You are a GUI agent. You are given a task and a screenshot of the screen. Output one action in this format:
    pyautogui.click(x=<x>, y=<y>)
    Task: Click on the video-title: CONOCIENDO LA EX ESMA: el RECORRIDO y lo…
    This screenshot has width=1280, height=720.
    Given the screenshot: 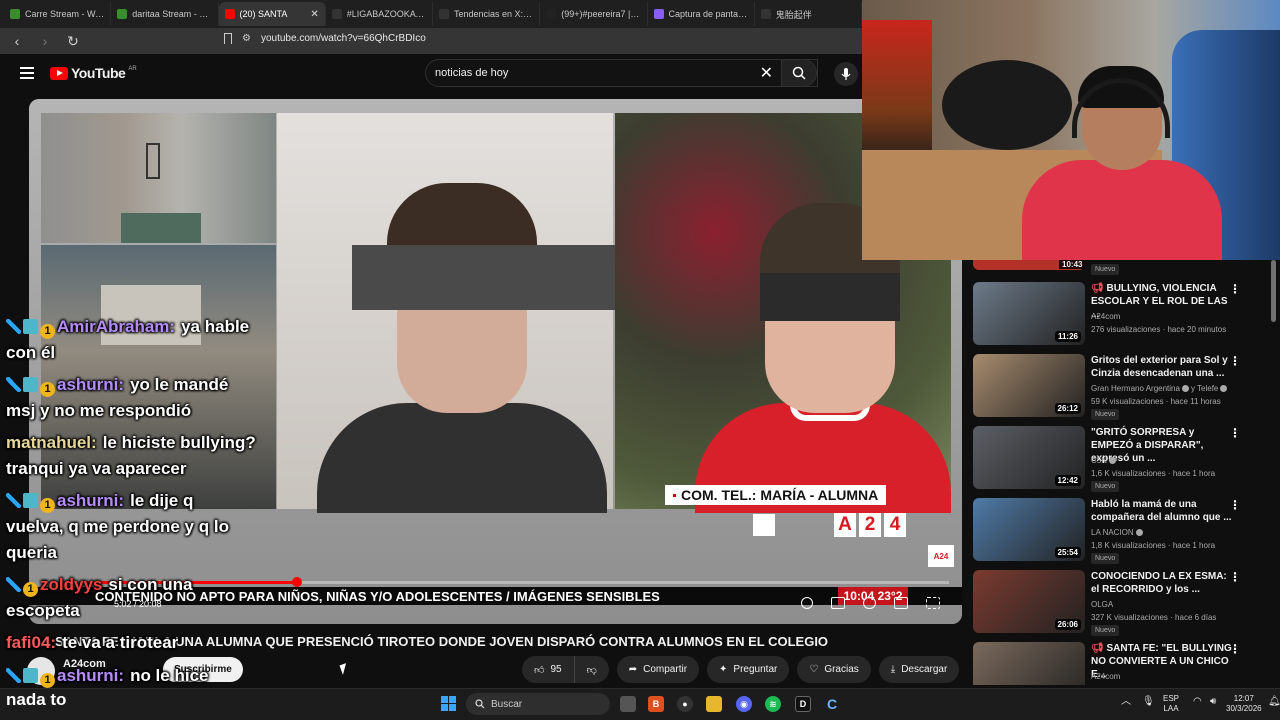 What is the action you would take?
    pyautogui.click(x=1162, y=583)
    